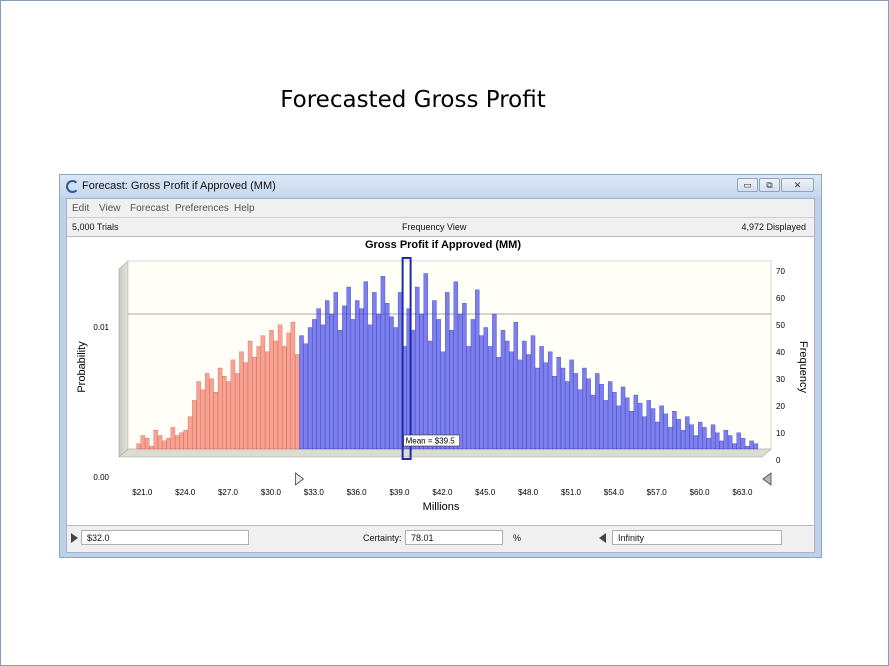  What do you see at coordinates (614, 492) in the screenshot?
I see `x-tick-label: $54.0` at bounding box center [614, 492].